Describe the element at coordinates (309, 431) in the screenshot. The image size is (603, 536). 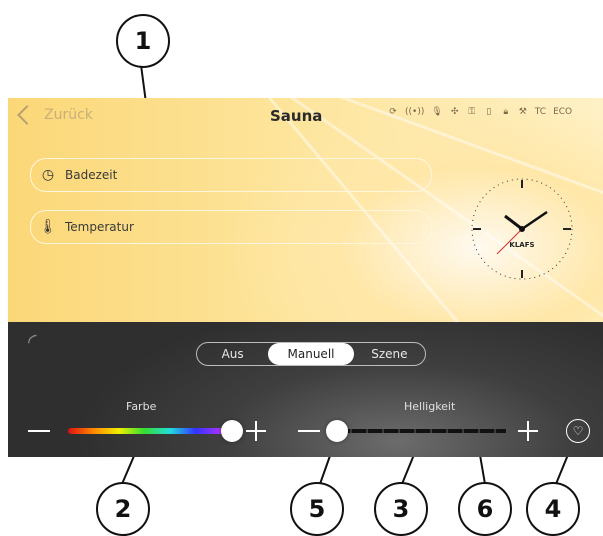
I see `brightness-minus-button` at that location.